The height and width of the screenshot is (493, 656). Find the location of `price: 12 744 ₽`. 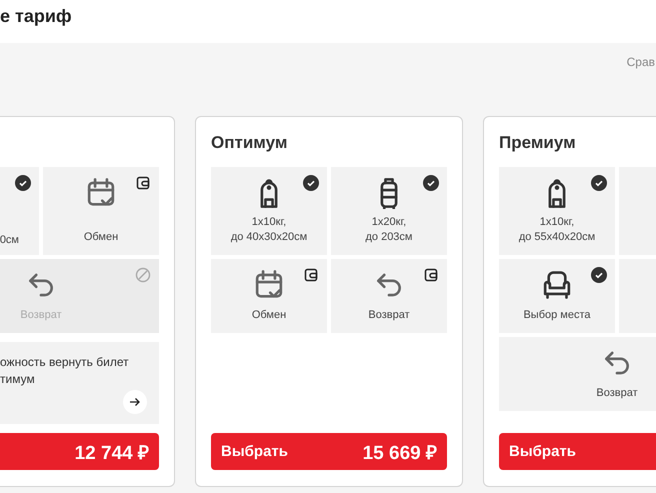

price: 12 744 ₽ is located at coordinates (111, 453).